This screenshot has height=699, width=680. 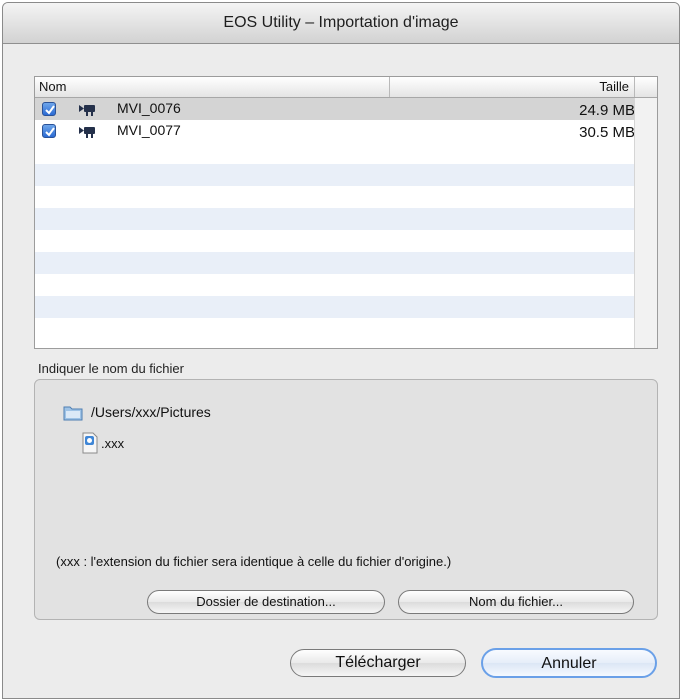 I want to click on file-size: 30.5 MB, so click(x=607, y=132).